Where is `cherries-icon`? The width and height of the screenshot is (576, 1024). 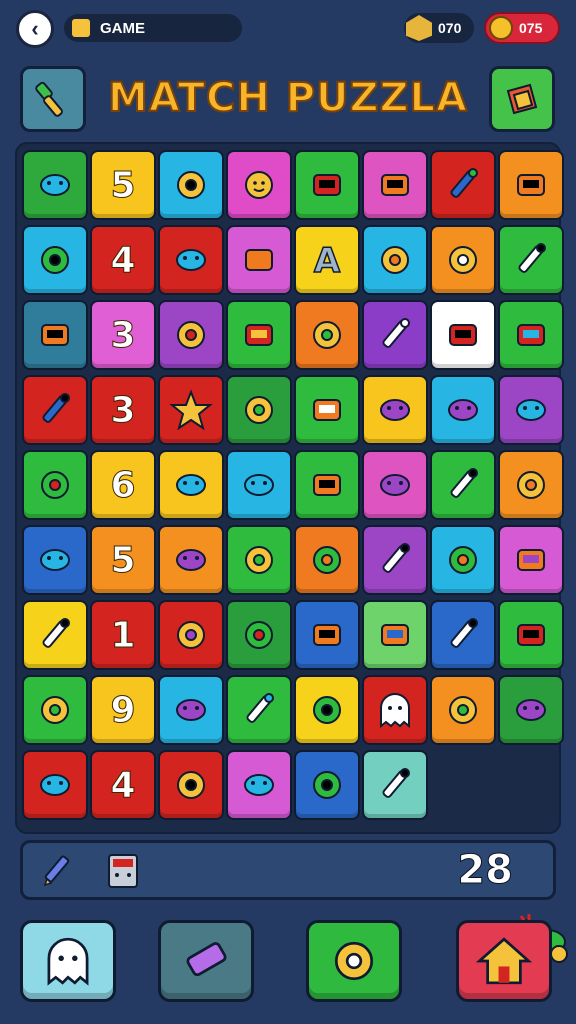
cherries-icon is located at coordinates (531, 410).